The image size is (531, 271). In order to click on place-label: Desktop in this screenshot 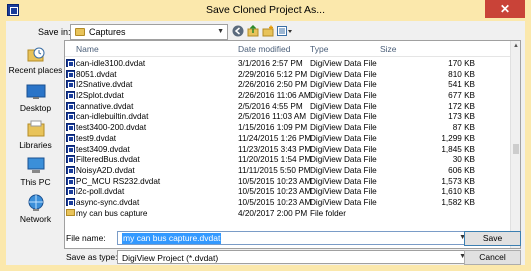, I will do `click(35, 108)`.